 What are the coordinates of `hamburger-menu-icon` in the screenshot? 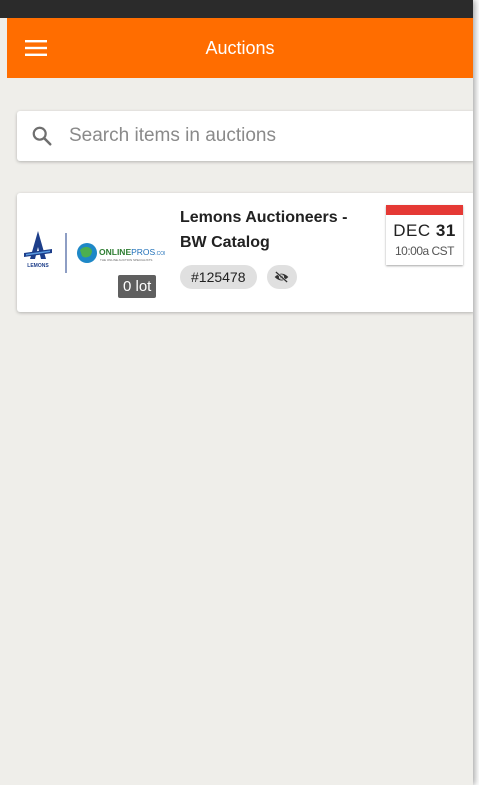 It's located at (36, 48).